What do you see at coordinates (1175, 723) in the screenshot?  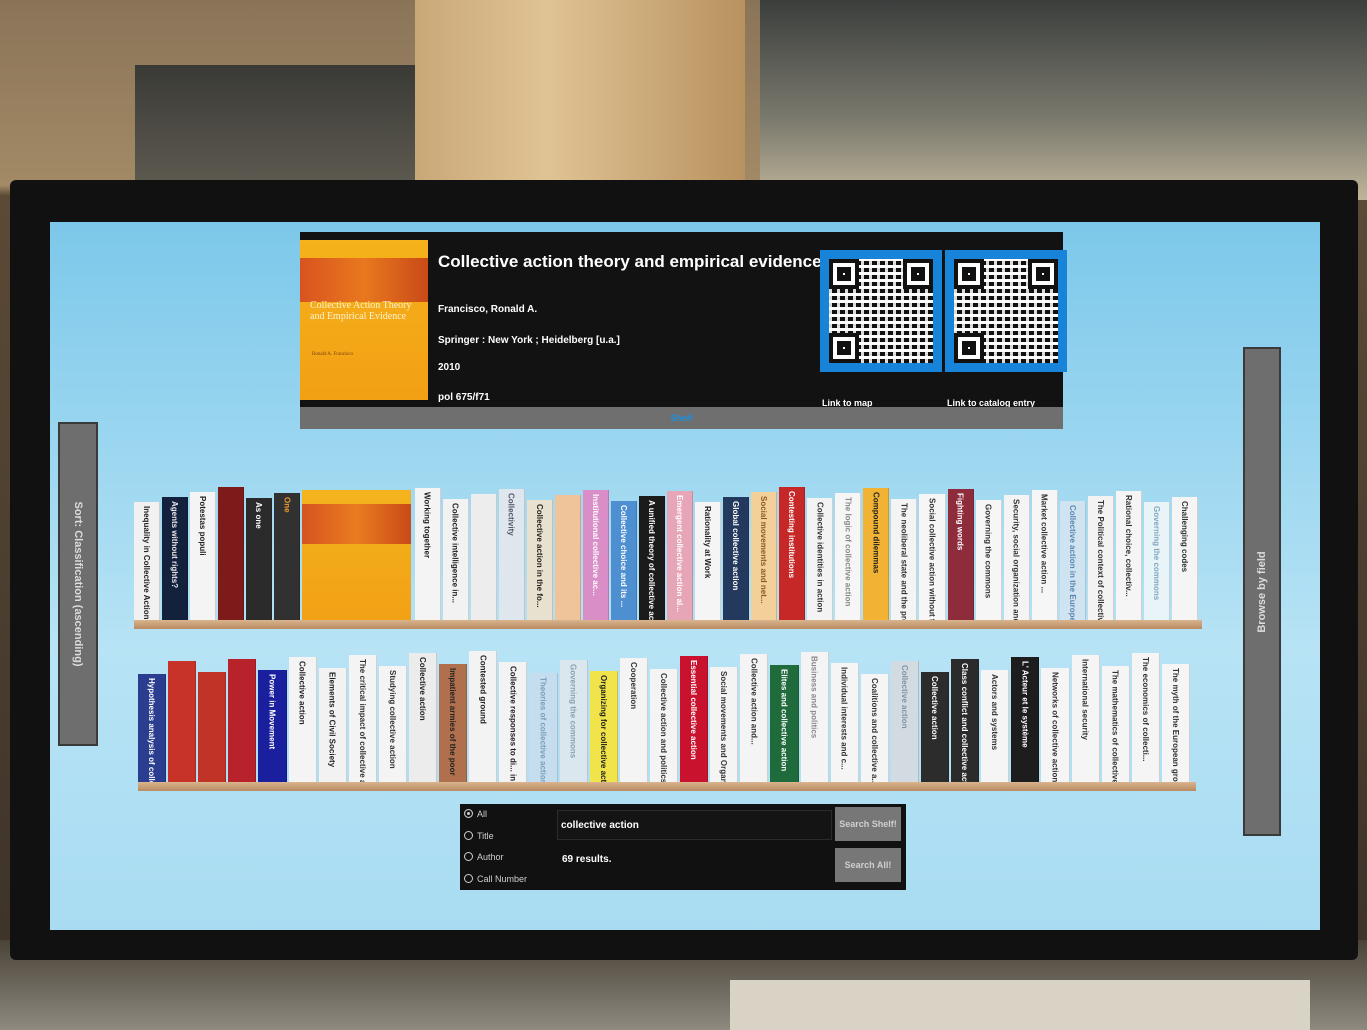 I see `book-spine: The myth of the European growth` at bounding box center [1175, 723].